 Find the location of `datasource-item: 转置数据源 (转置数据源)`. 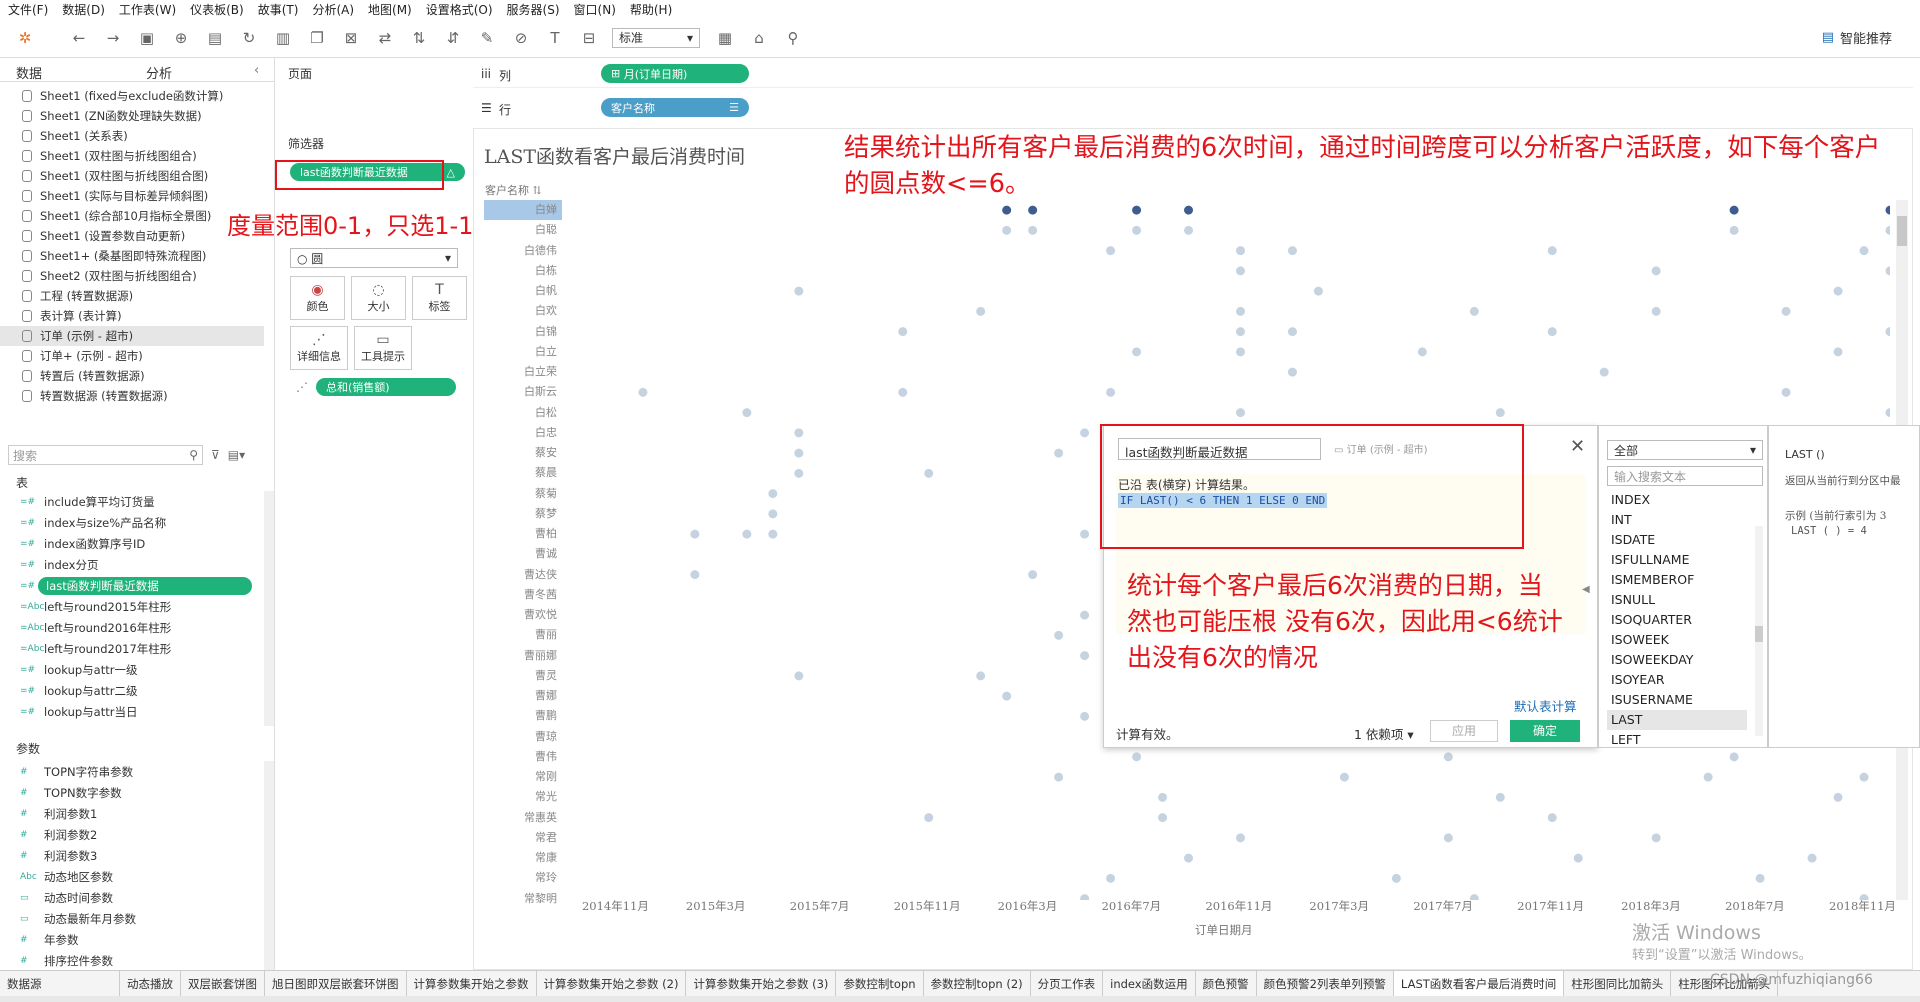

datasource-item: 转置数据源 (转置数据源) is located at coordinates (137, 396).